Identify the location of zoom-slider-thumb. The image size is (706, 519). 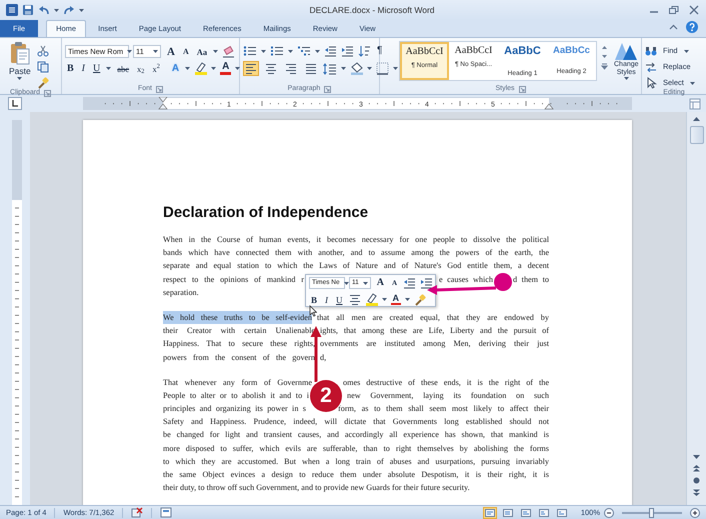
(651, 513).